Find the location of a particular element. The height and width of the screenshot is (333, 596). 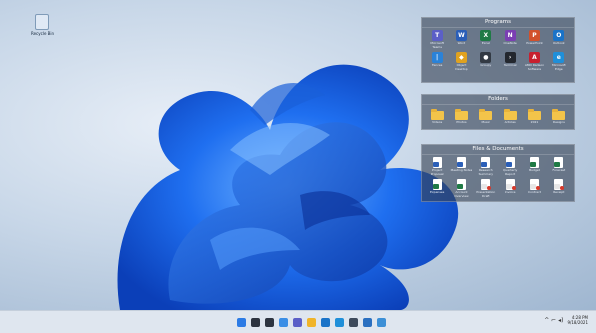

fence-item: Videos is located at coordinates (437, 119).